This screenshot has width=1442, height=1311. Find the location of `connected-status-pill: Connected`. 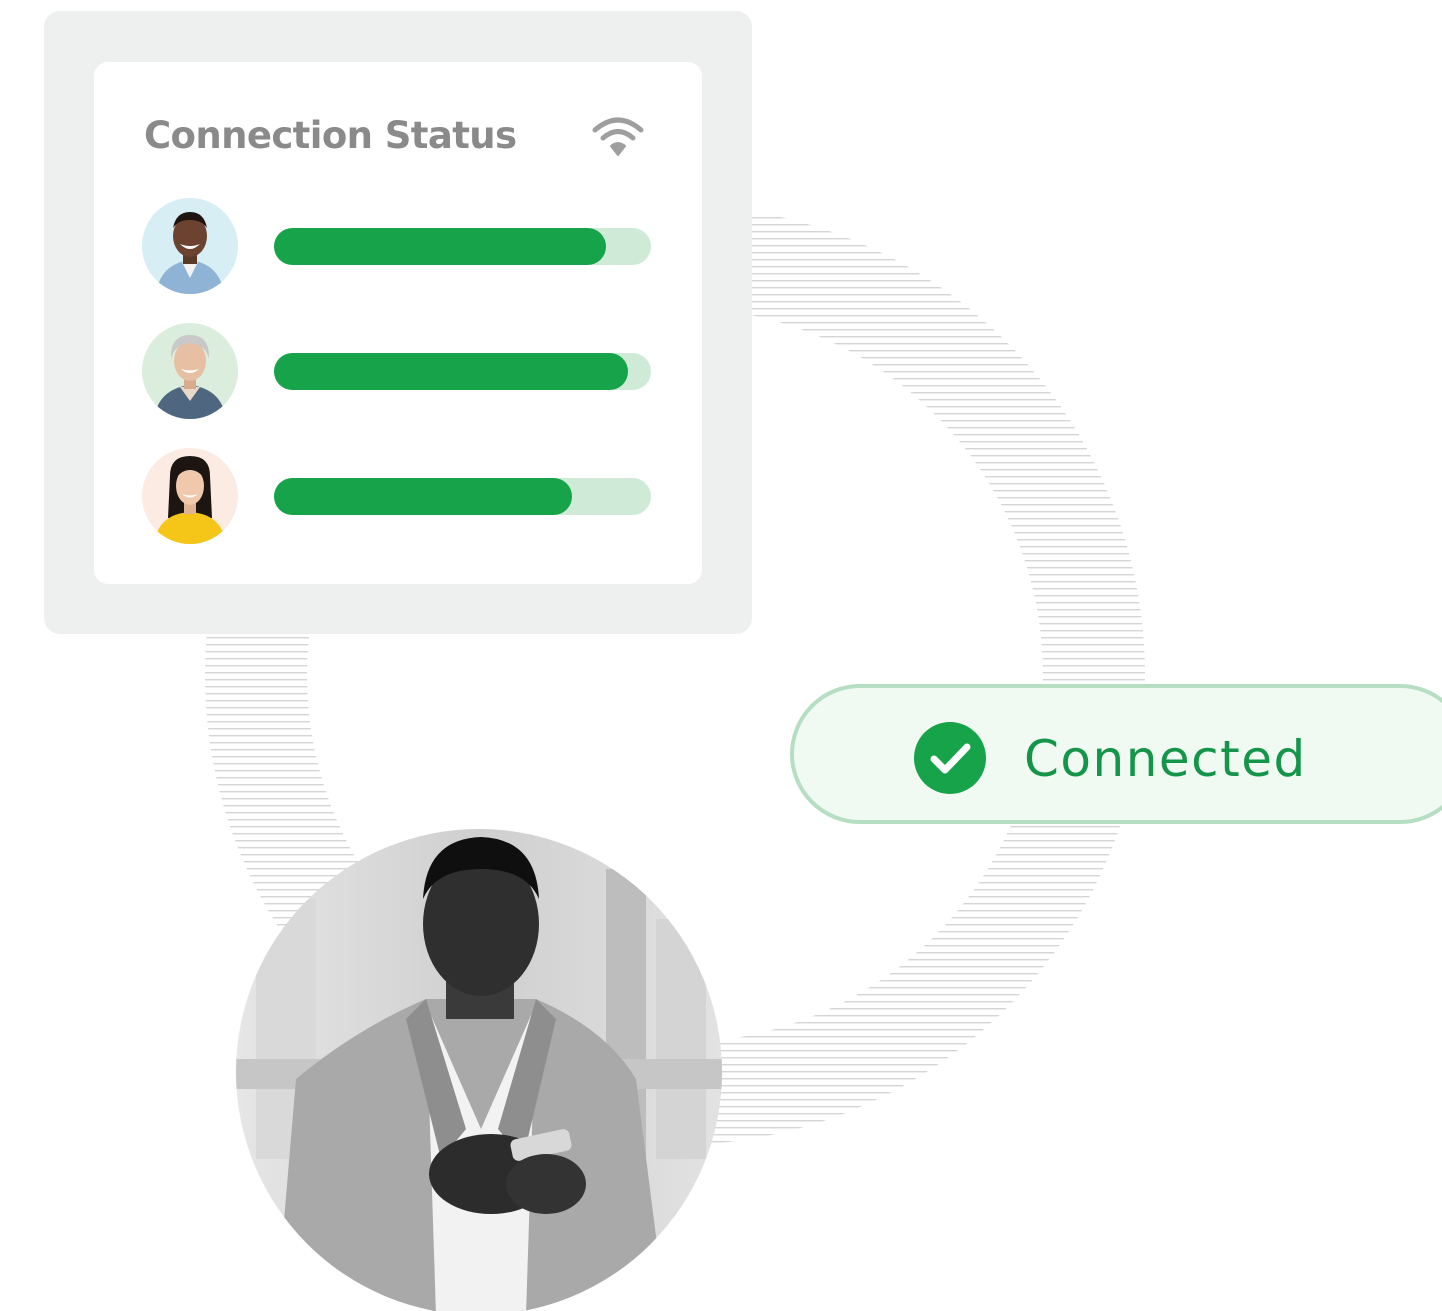

connected-status-pill: Connected is located at coordinates (1116, 754).